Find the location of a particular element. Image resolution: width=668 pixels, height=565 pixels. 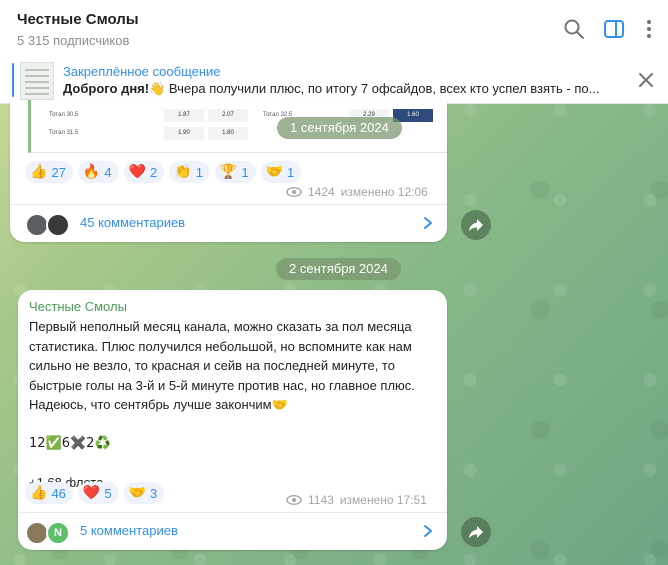

message-author: Честные Смолы is located at coordinates (78, 306).